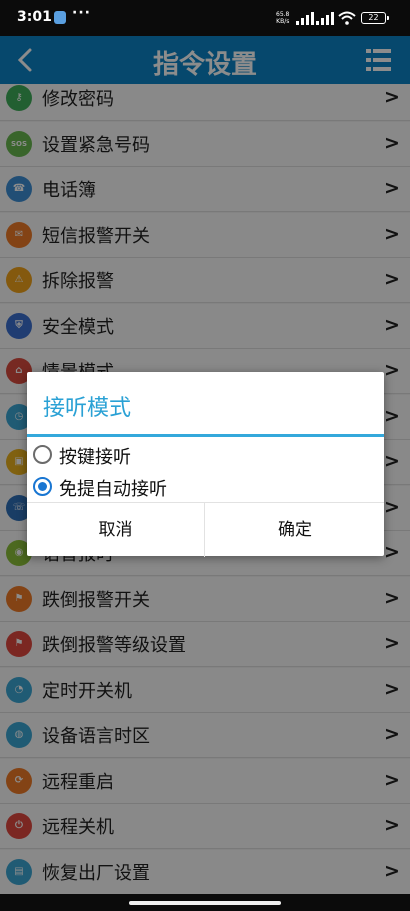 The height and width of the screenshot is (911, 410). What do you see at coordinates (347, 18) in the screenshot?
I see `wifi-icon` at bounding box center [347, 18].